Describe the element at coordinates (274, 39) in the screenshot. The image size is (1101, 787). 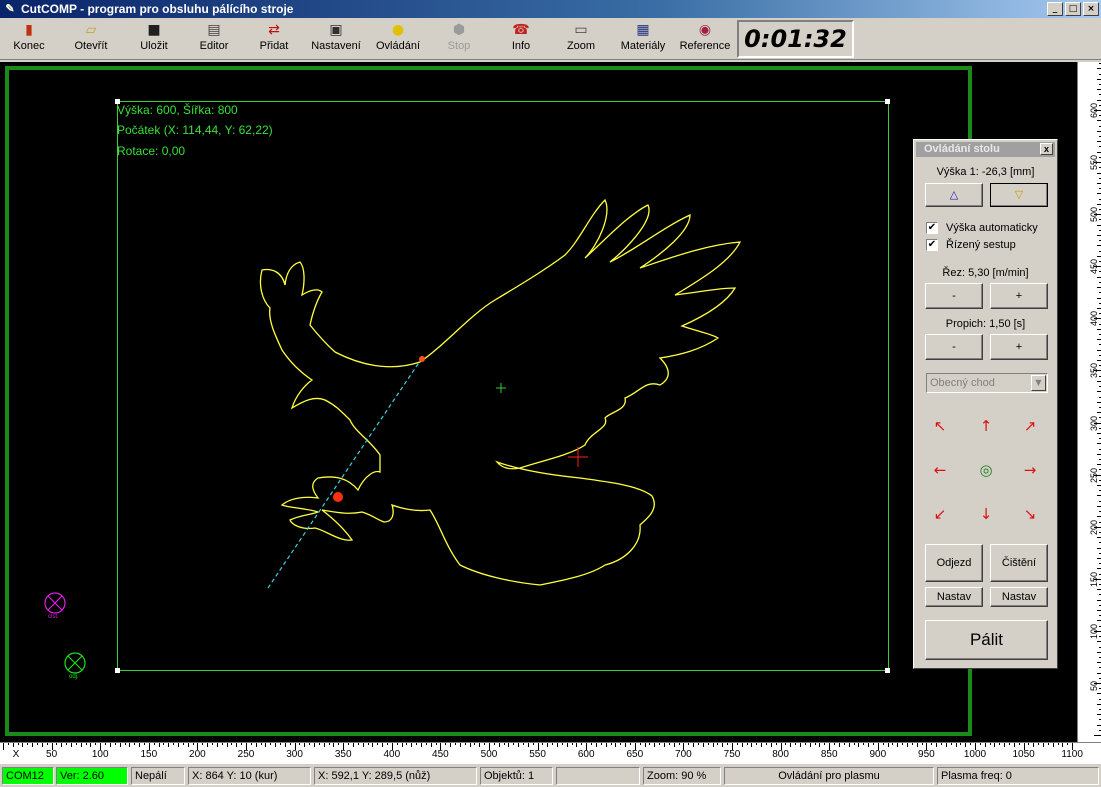
I see `toolbar-button-pridat: ⇄ Přidat` at that location.